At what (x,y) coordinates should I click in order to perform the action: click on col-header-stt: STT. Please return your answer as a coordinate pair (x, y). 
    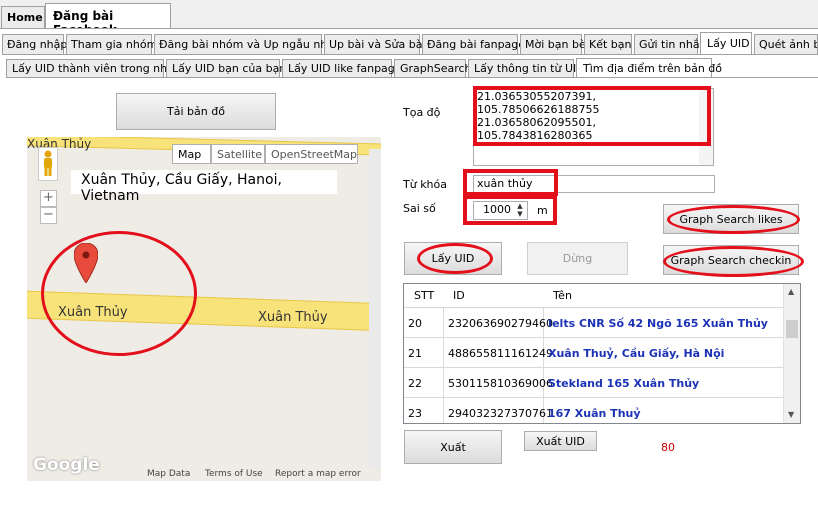
    Looking at the image, I should click on (424, 295).